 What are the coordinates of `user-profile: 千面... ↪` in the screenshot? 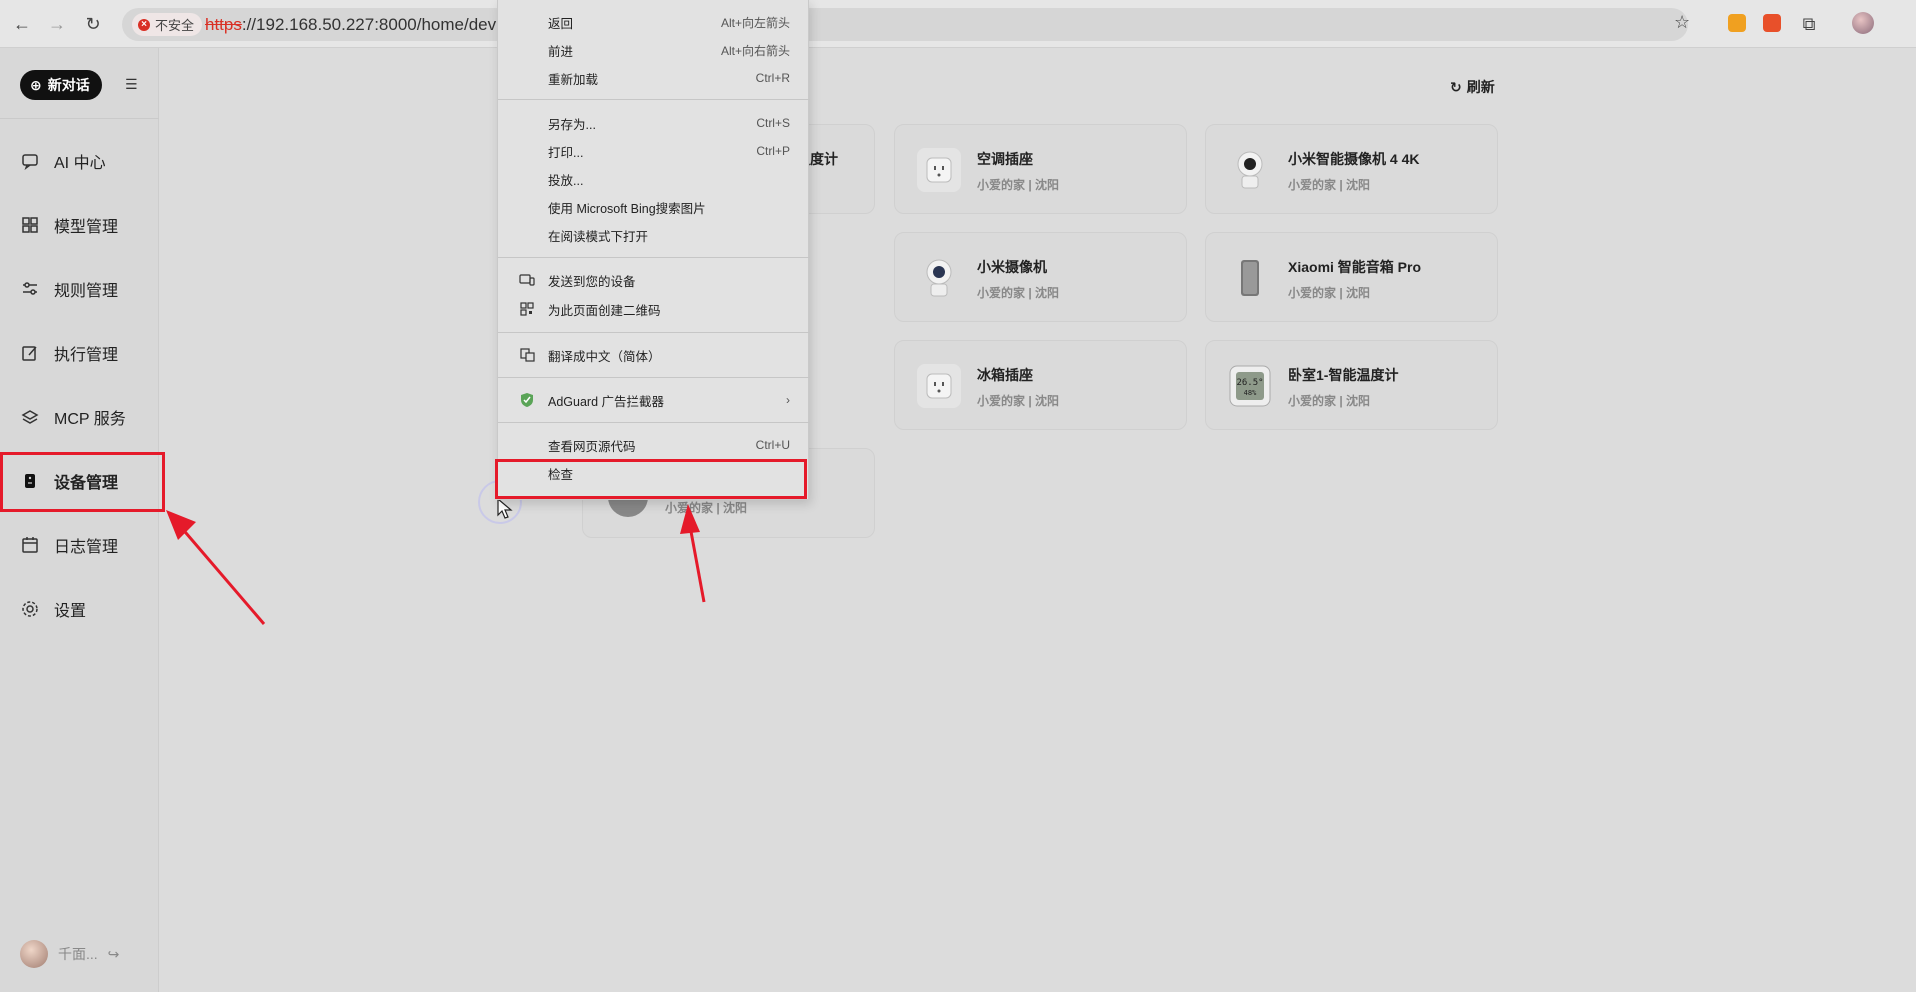 It's located at (69, 954).